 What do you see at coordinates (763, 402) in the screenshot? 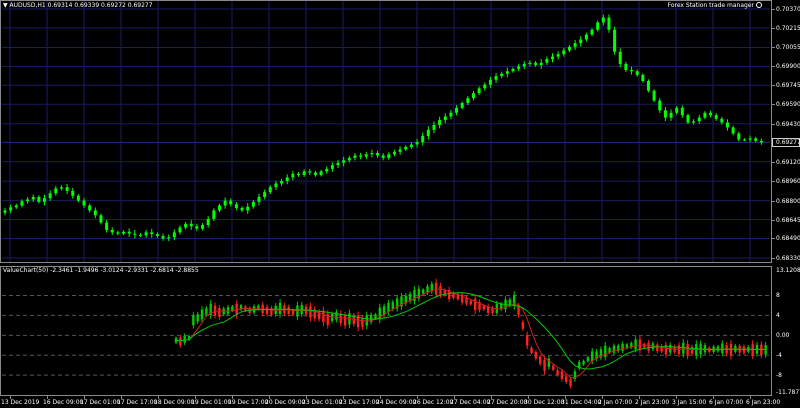
I see `time-axis-label: 6 Jan 23:00` at bounding box center [763, 402].